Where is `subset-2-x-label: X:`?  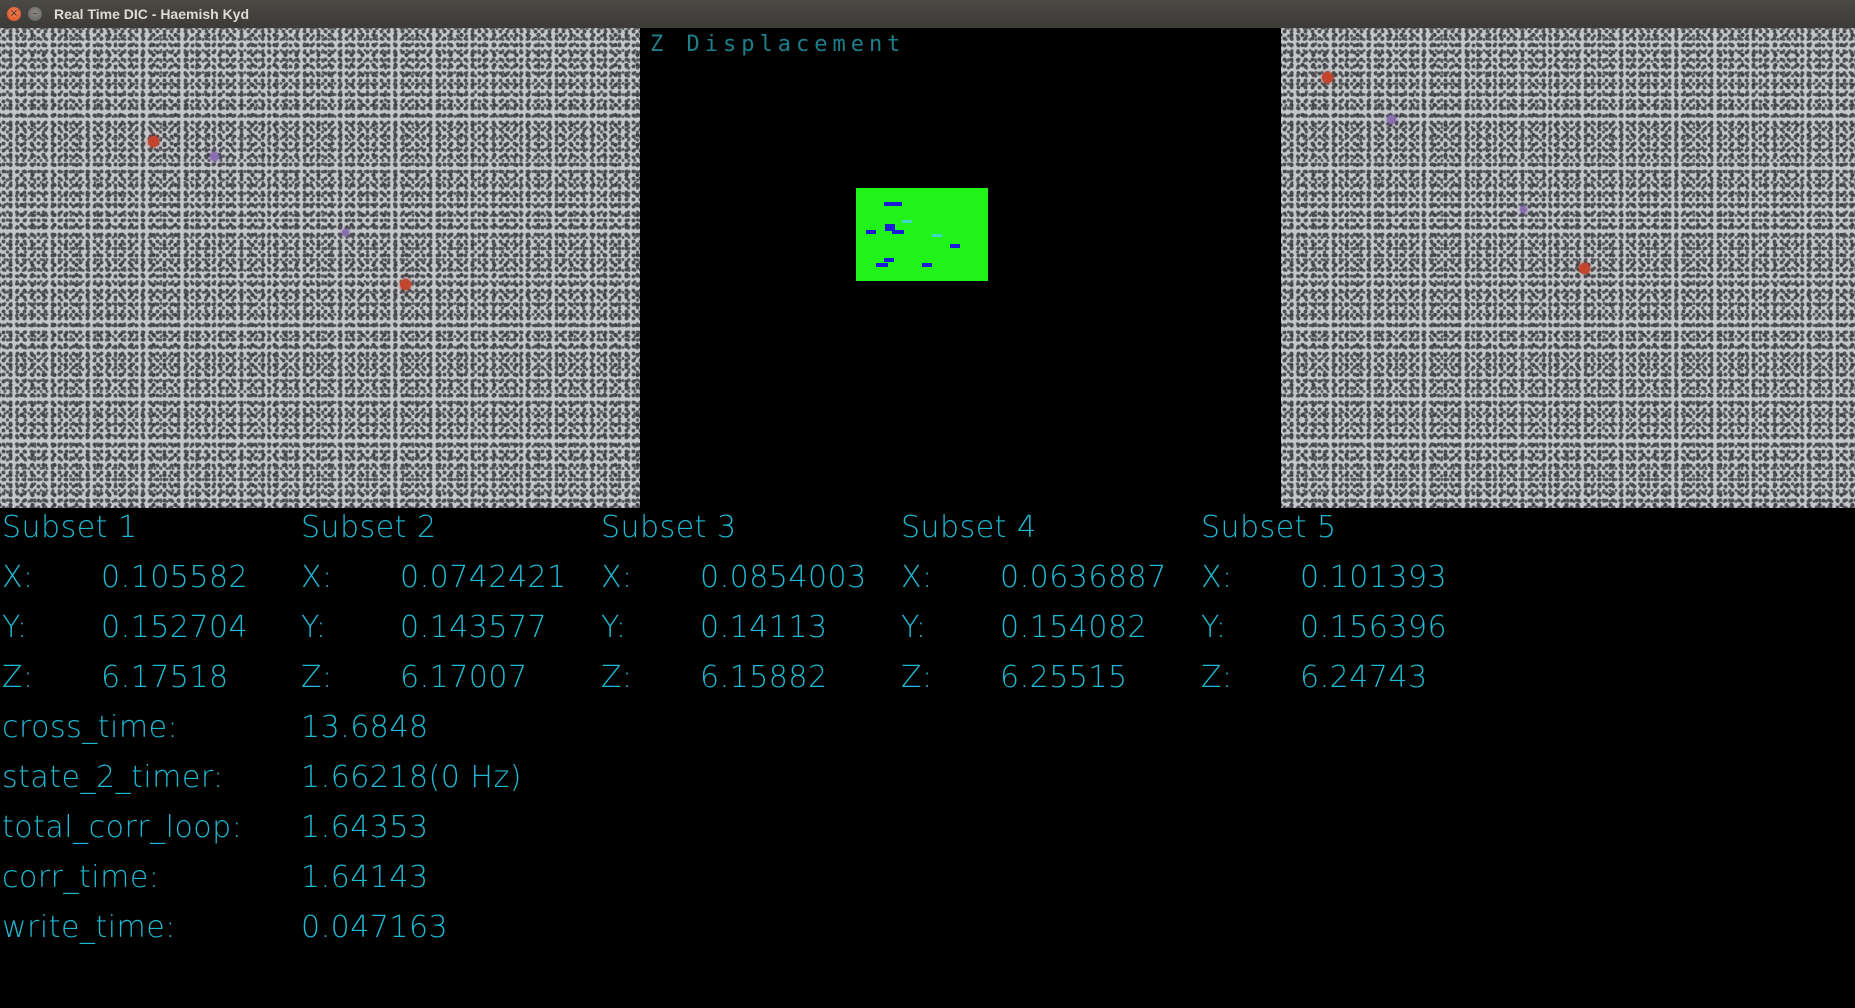
subset-2-x-label: X: is located at coordinates (317, 577).